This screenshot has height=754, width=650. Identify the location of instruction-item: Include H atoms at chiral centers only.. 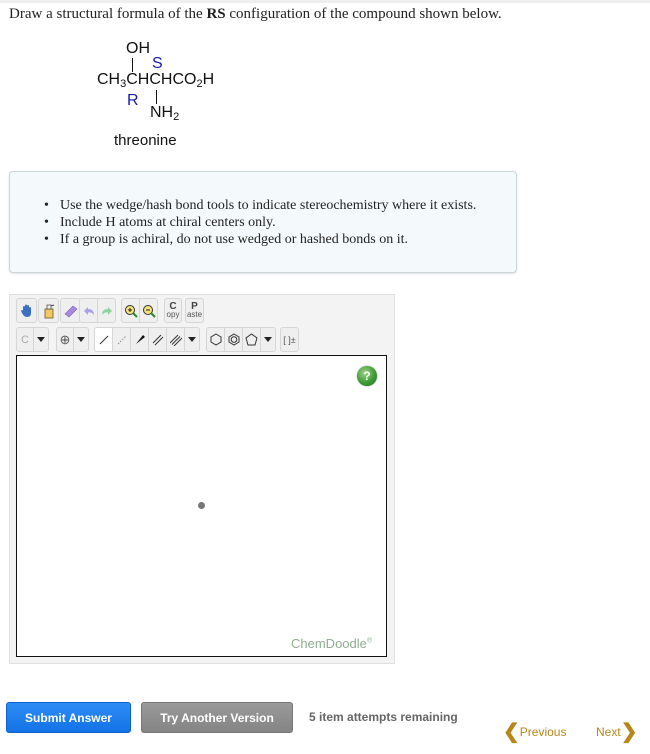
(259, 222).